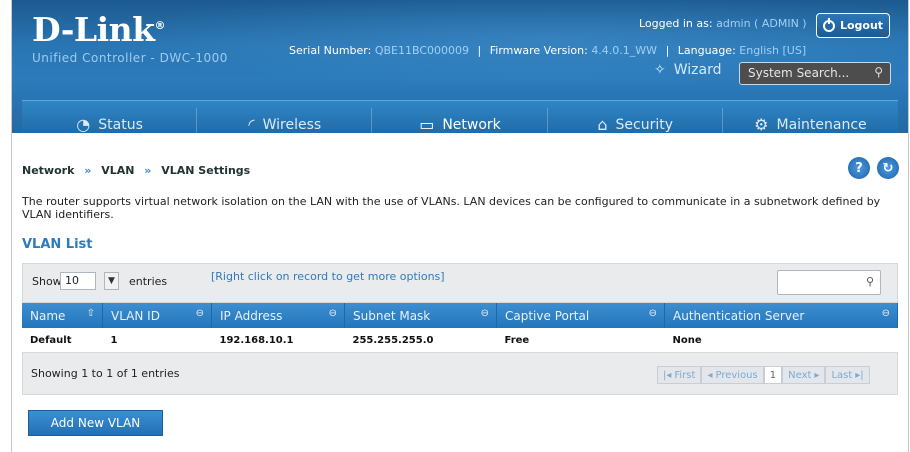 The width and height of the screenshot is (910, 452). Describe the element at coordinates (278, 340) in the screenshot. I see `cell-ip-address: 192.168.10.1` at that location.